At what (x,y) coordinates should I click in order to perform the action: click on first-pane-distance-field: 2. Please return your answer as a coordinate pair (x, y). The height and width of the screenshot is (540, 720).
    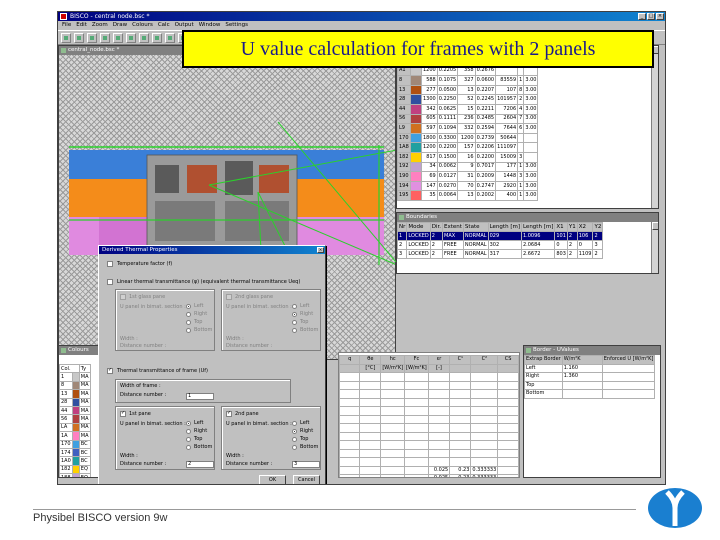
    Looking at the image, I should click on (200, 464).